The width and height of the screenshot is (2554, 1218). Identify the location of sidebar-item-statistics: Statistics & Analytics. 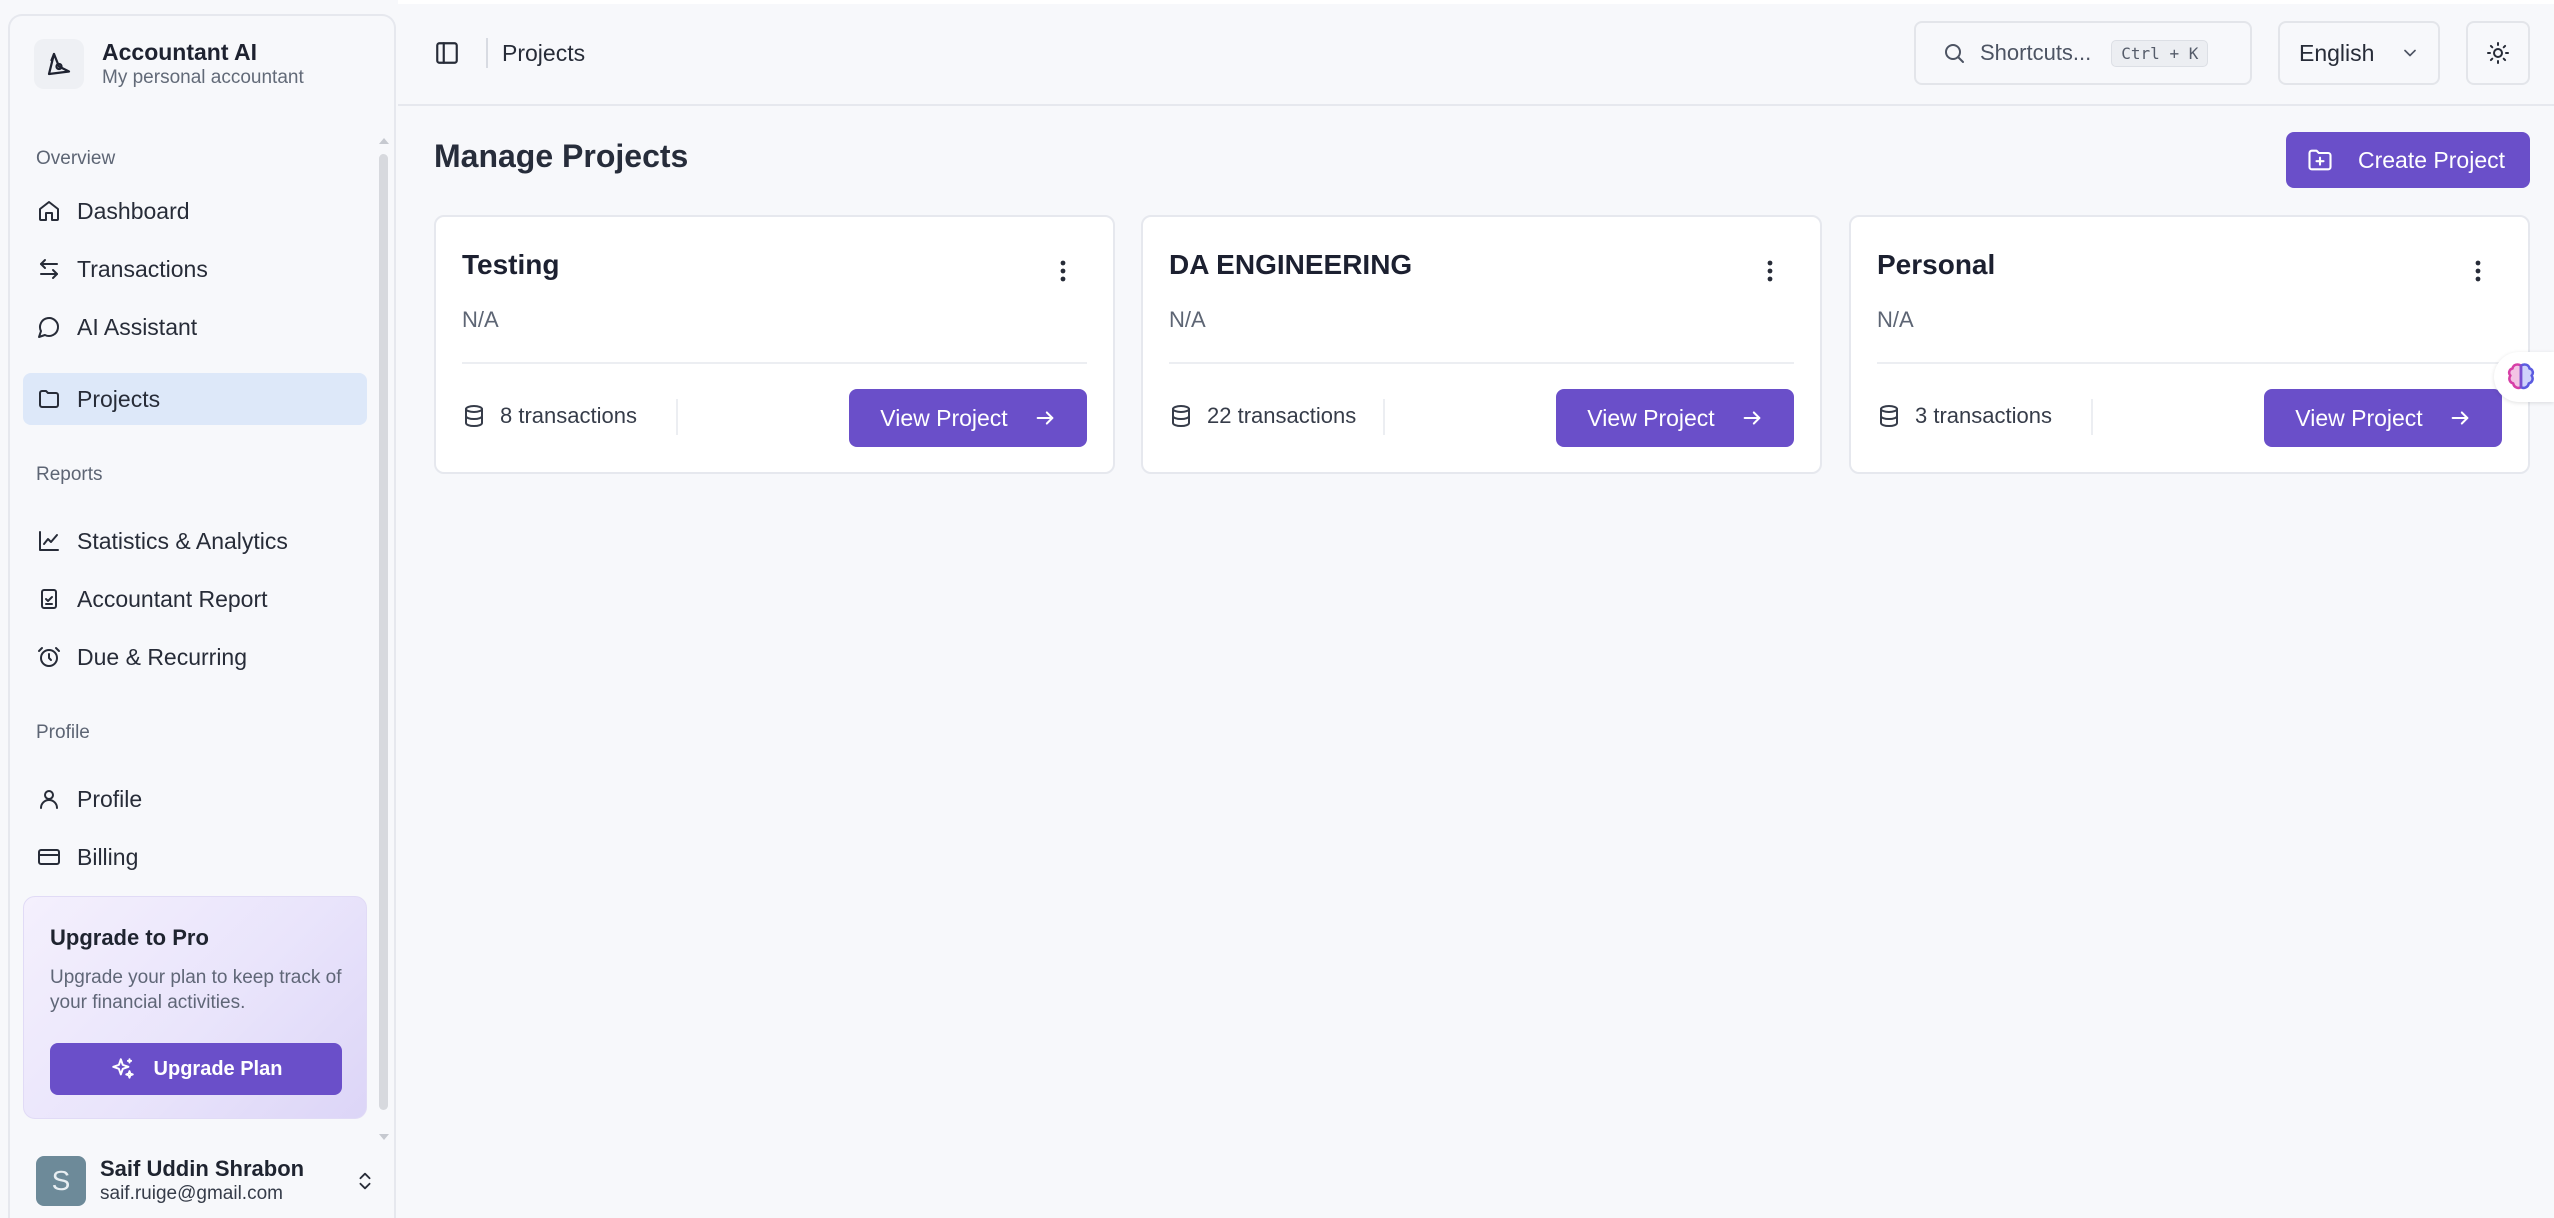
(195, 541).